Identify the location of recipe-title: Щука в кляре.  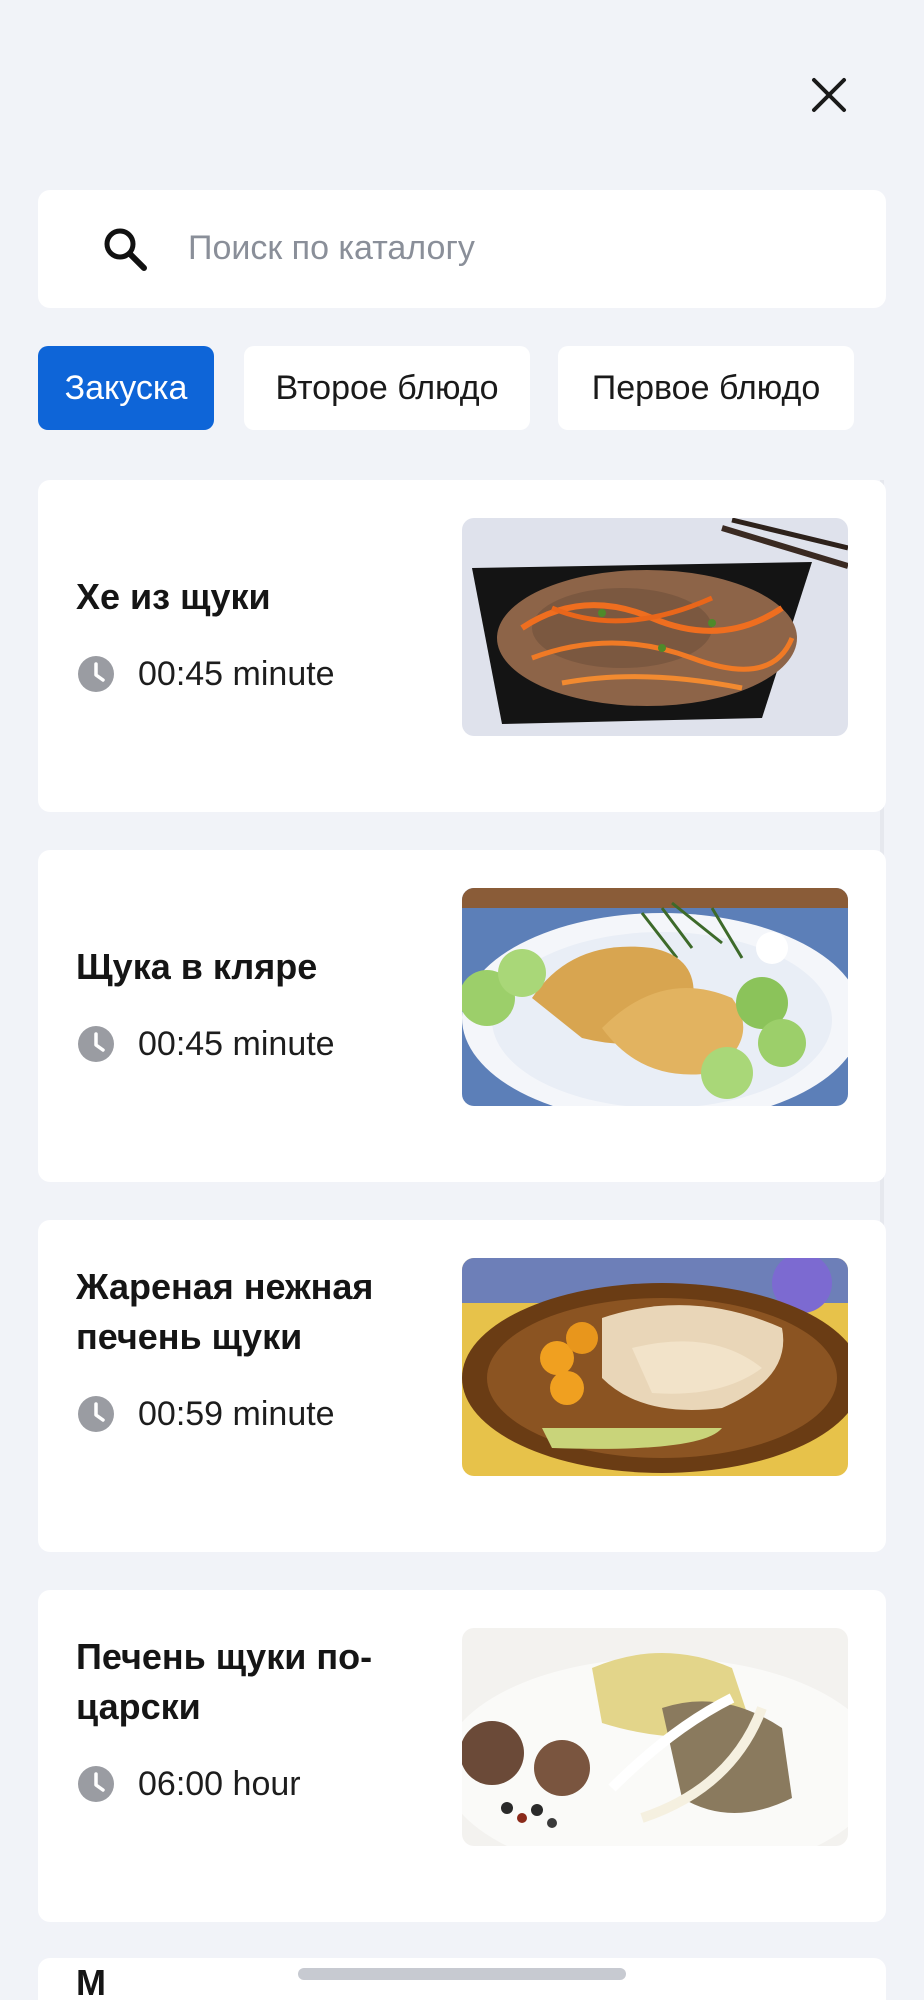
(197, 966).